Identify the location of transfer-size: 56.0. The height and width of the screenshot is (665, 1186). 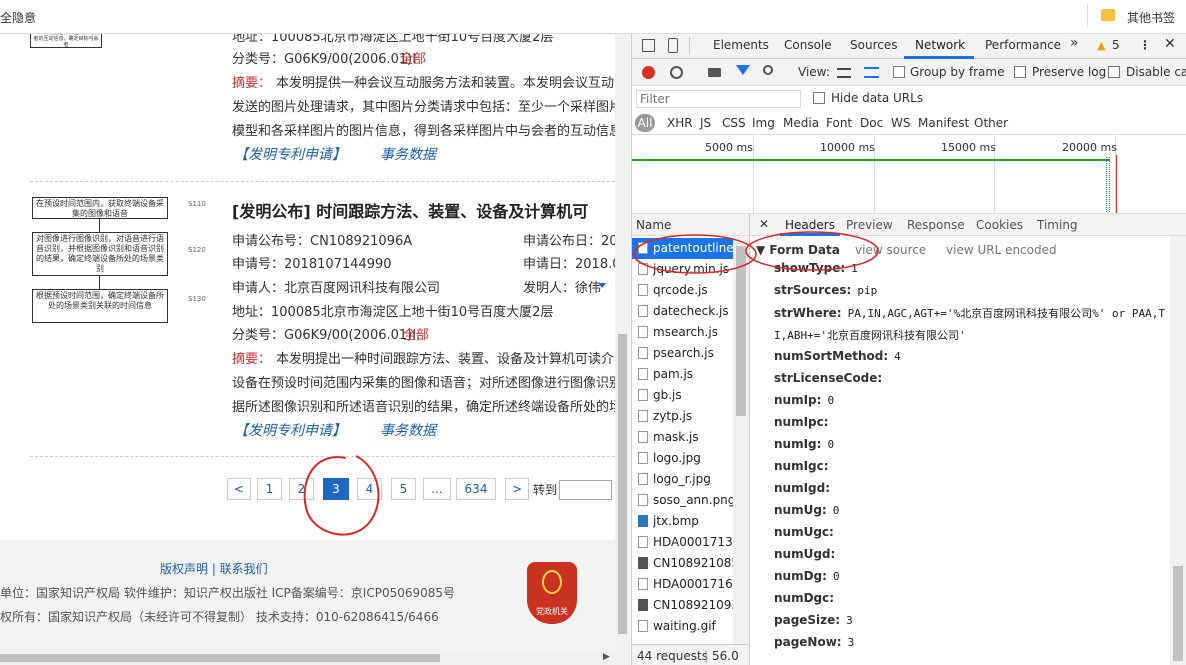
(725, 656).